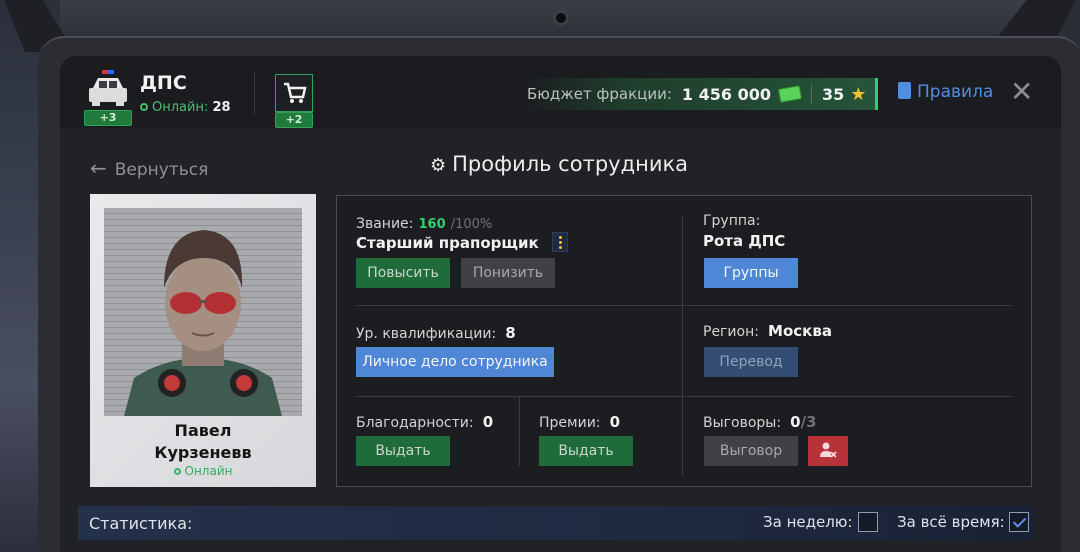 This screenshot has height=552, width=1080. I want to click on week-checkbox, so click(868, 522).